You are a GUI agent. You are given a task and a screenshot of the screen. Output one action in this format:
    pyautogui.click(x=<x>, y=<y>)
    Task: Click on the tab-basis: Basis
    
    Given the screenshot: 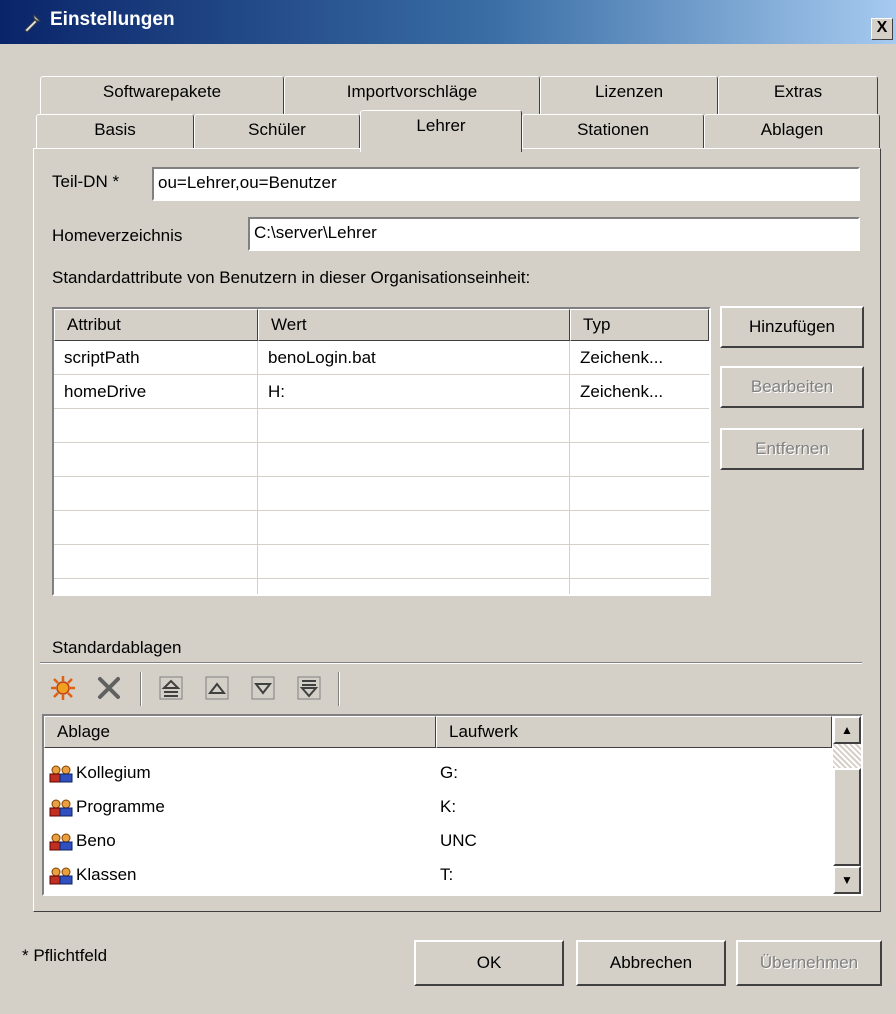 What is the action you would take?
    pyautogui.click(x=115, y=132)
    